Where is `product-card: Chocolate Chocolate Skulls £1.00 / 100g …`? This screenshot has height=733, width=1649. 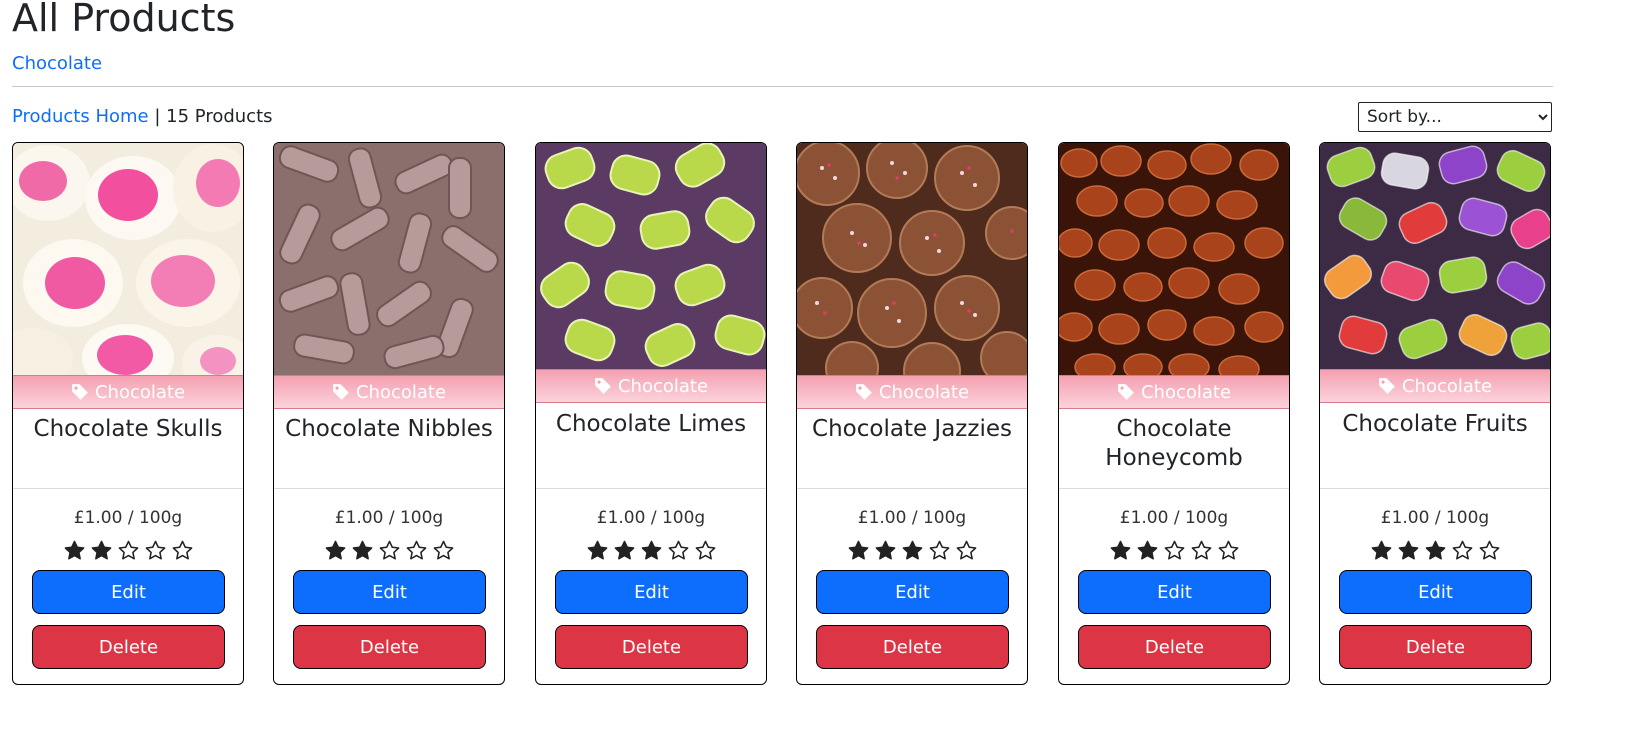 product-card: Chocolate Chocolate Skulls £1.00 / 100g … is located at coordinates (128, 413).